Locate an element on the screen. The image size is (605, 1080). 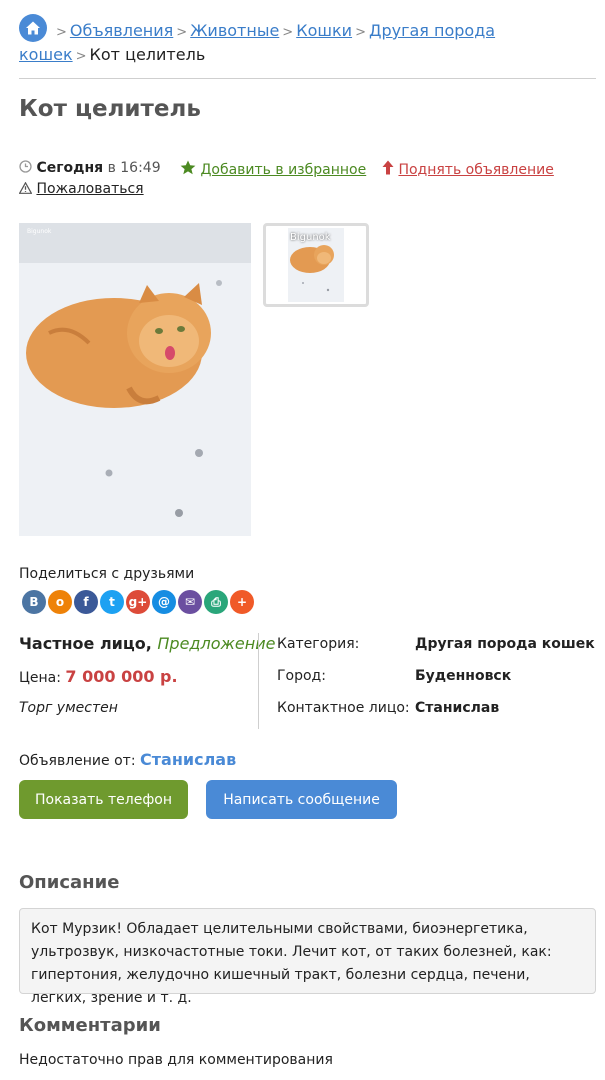
star-icon is located at coordinates (188, 169).